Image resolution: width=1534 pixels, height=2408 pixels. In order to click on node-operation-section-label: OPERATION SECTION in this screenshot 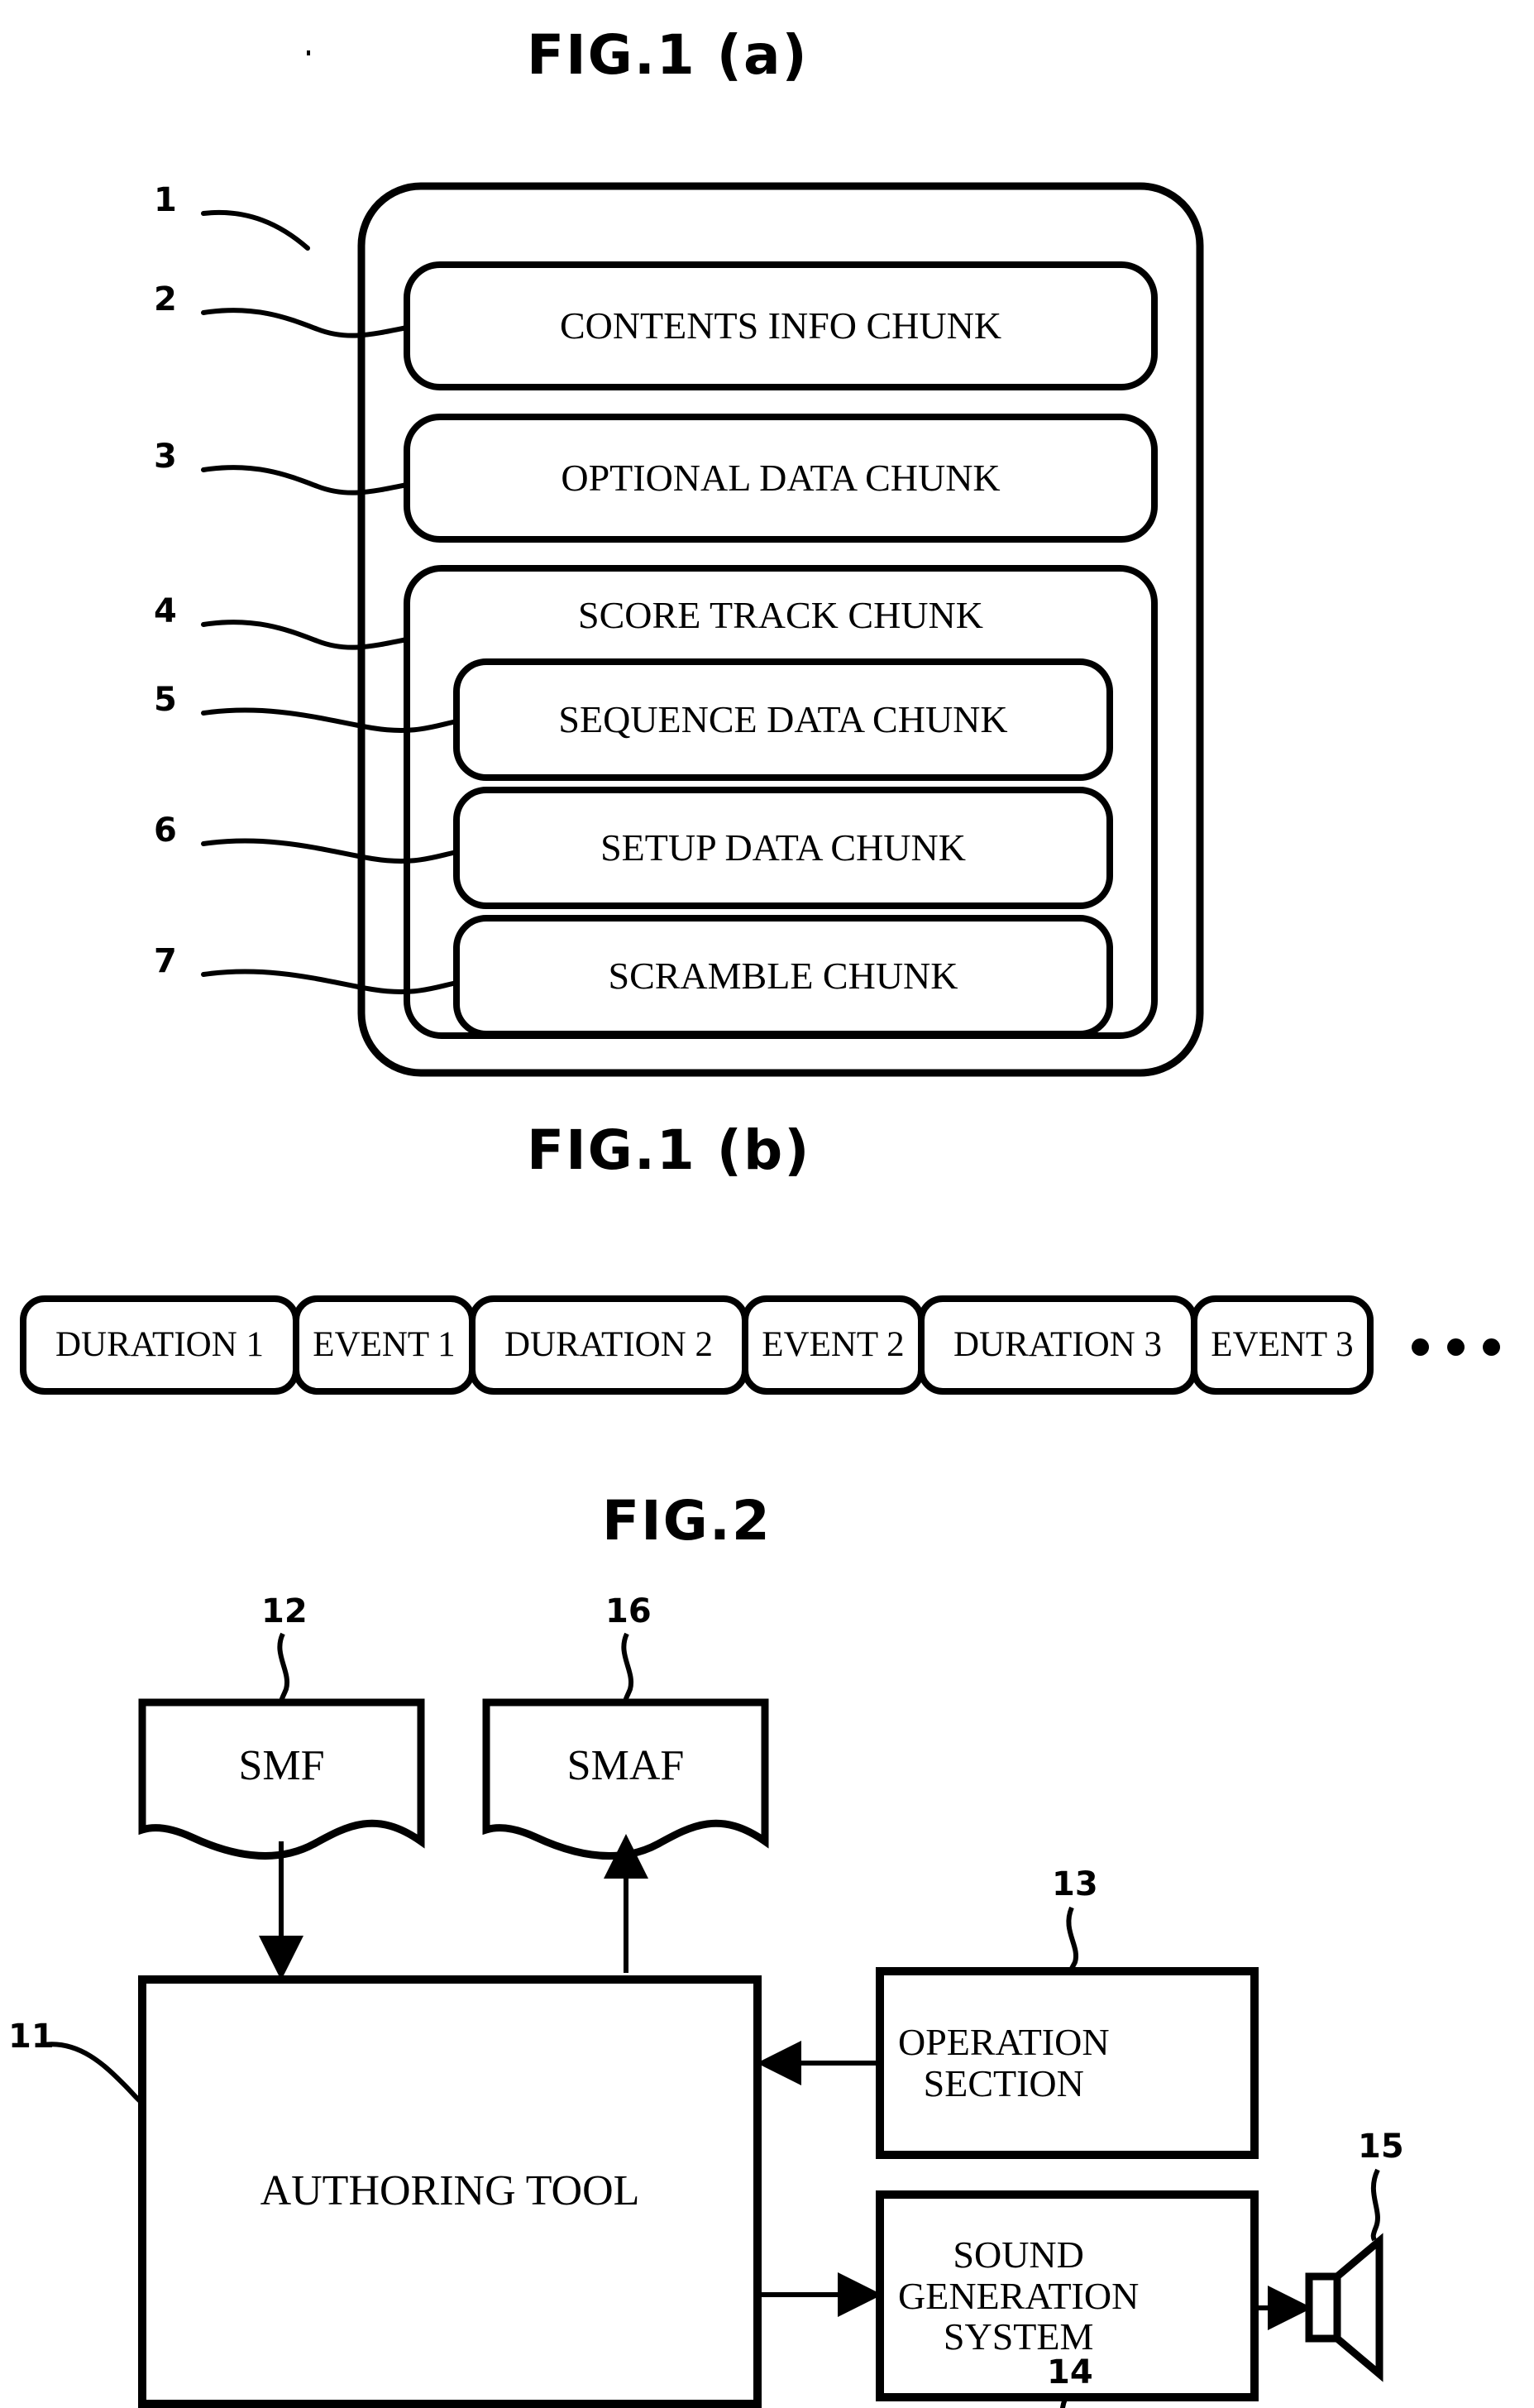, I will do `click(1004, 2062)`.